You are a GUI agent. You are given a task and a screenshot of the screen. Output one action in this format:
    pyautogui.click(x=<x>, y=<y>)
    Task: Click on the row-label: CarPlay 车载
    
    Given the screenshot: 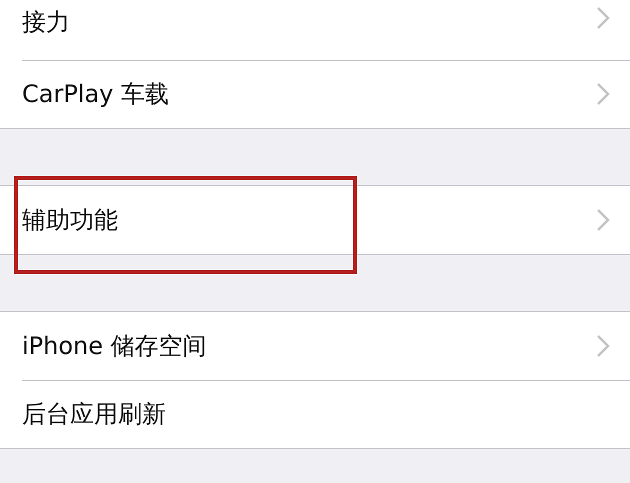 What is the action you would take?
    pyautogui.click(x=309, y=94)
    